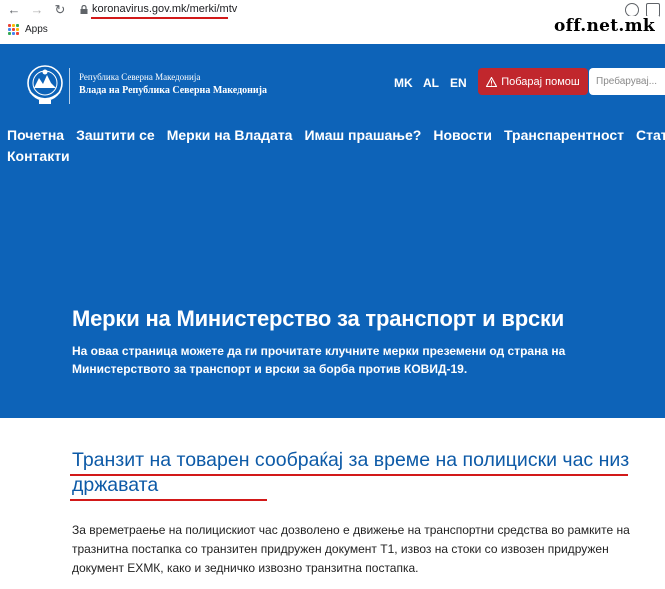  I want to click on add-icon, so click(632, 10).